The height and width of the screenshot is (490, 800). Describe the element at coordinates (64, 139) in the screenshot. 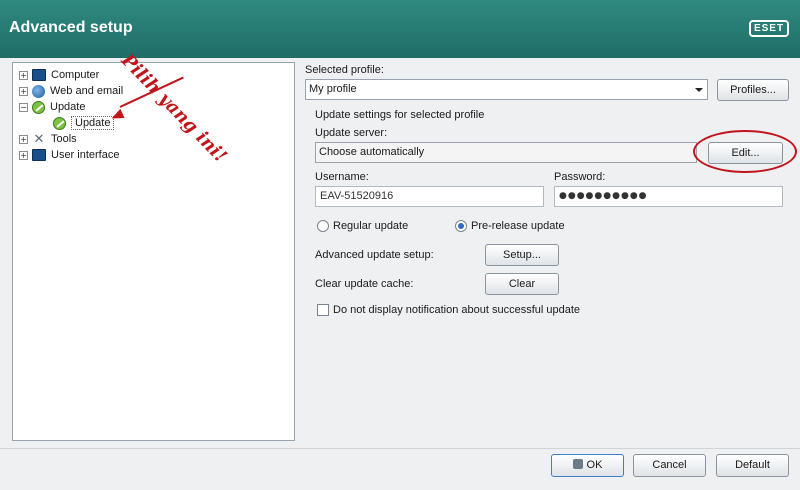

I see `tree-item-label: Tools` at that location.